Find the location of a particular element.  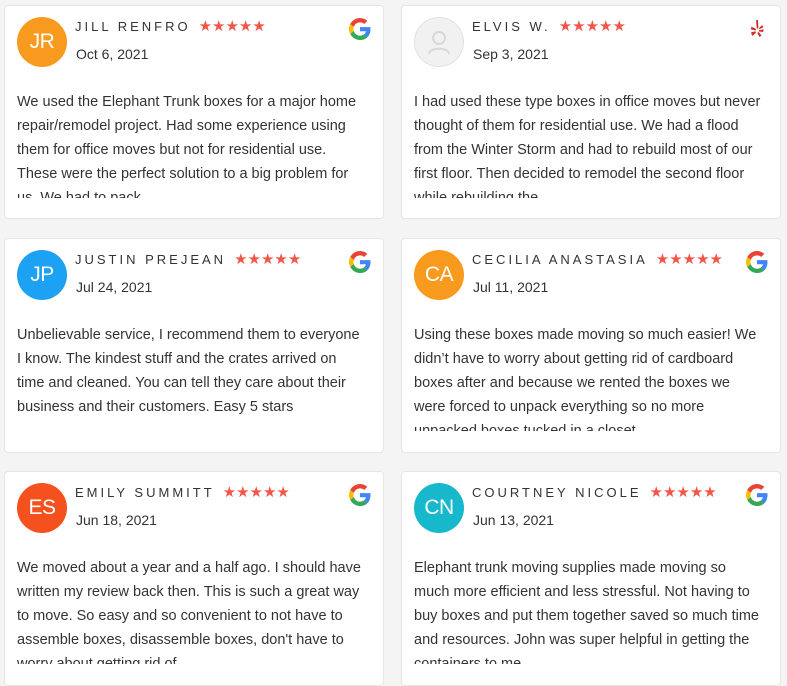

review-date: Oct 6, 2021 is located at coordinates (112, 54).